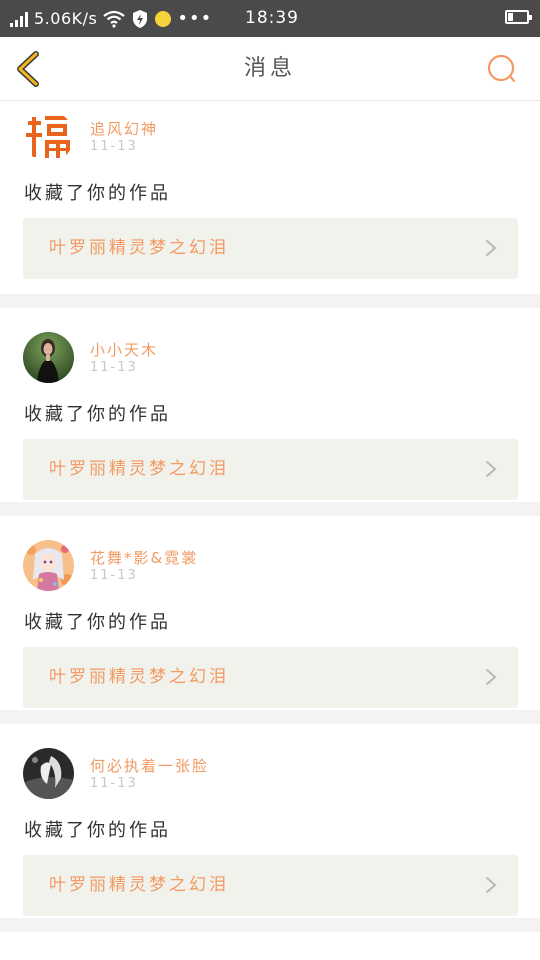  Describe the element at coordinates (114, 19) in the screenshot. I see `wifi-icon` at that location.